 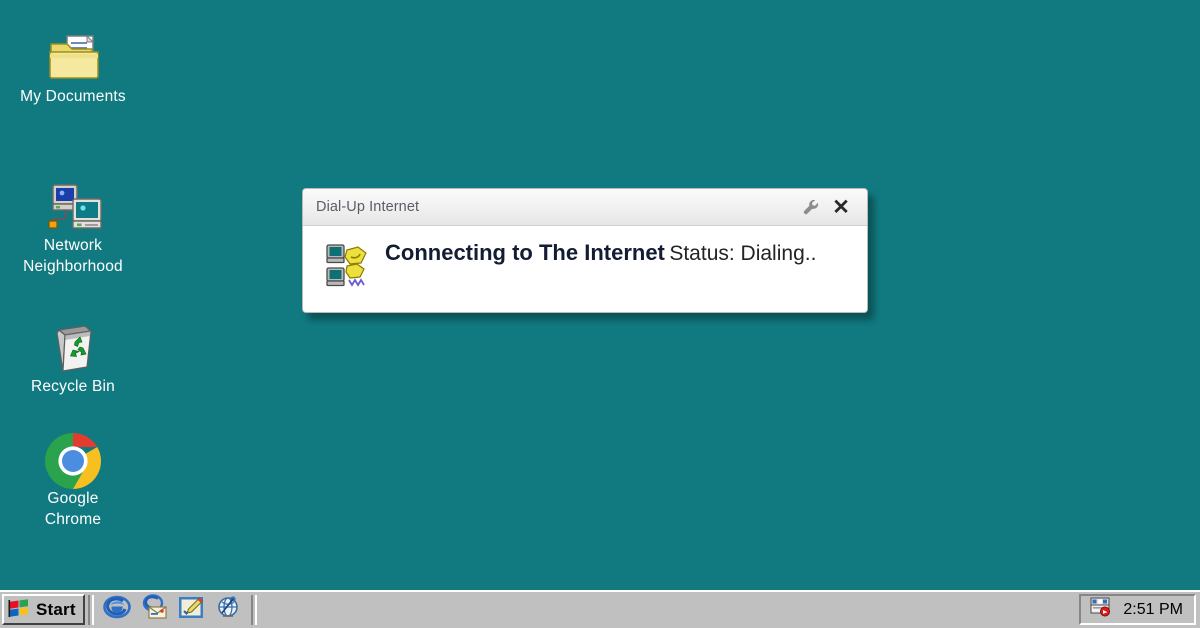 I want to click on start-button-label: Start, so click(x=56, y=609).